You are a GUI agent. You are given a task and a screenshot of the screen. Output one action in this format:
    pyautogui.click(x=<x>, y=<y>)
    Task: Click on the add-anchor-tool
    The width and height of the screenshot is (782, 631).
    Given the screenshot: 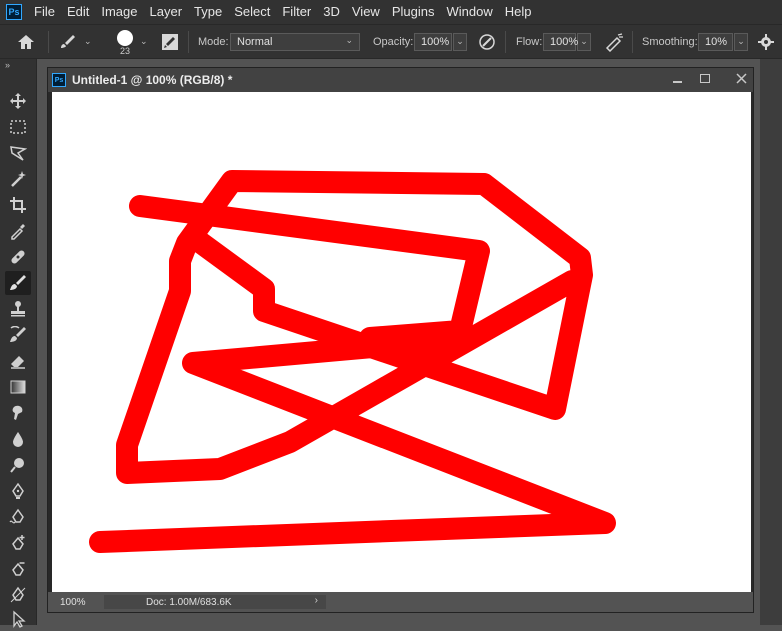 What is the action you would take?
    pyautogui.click(x=18, y=543)
    